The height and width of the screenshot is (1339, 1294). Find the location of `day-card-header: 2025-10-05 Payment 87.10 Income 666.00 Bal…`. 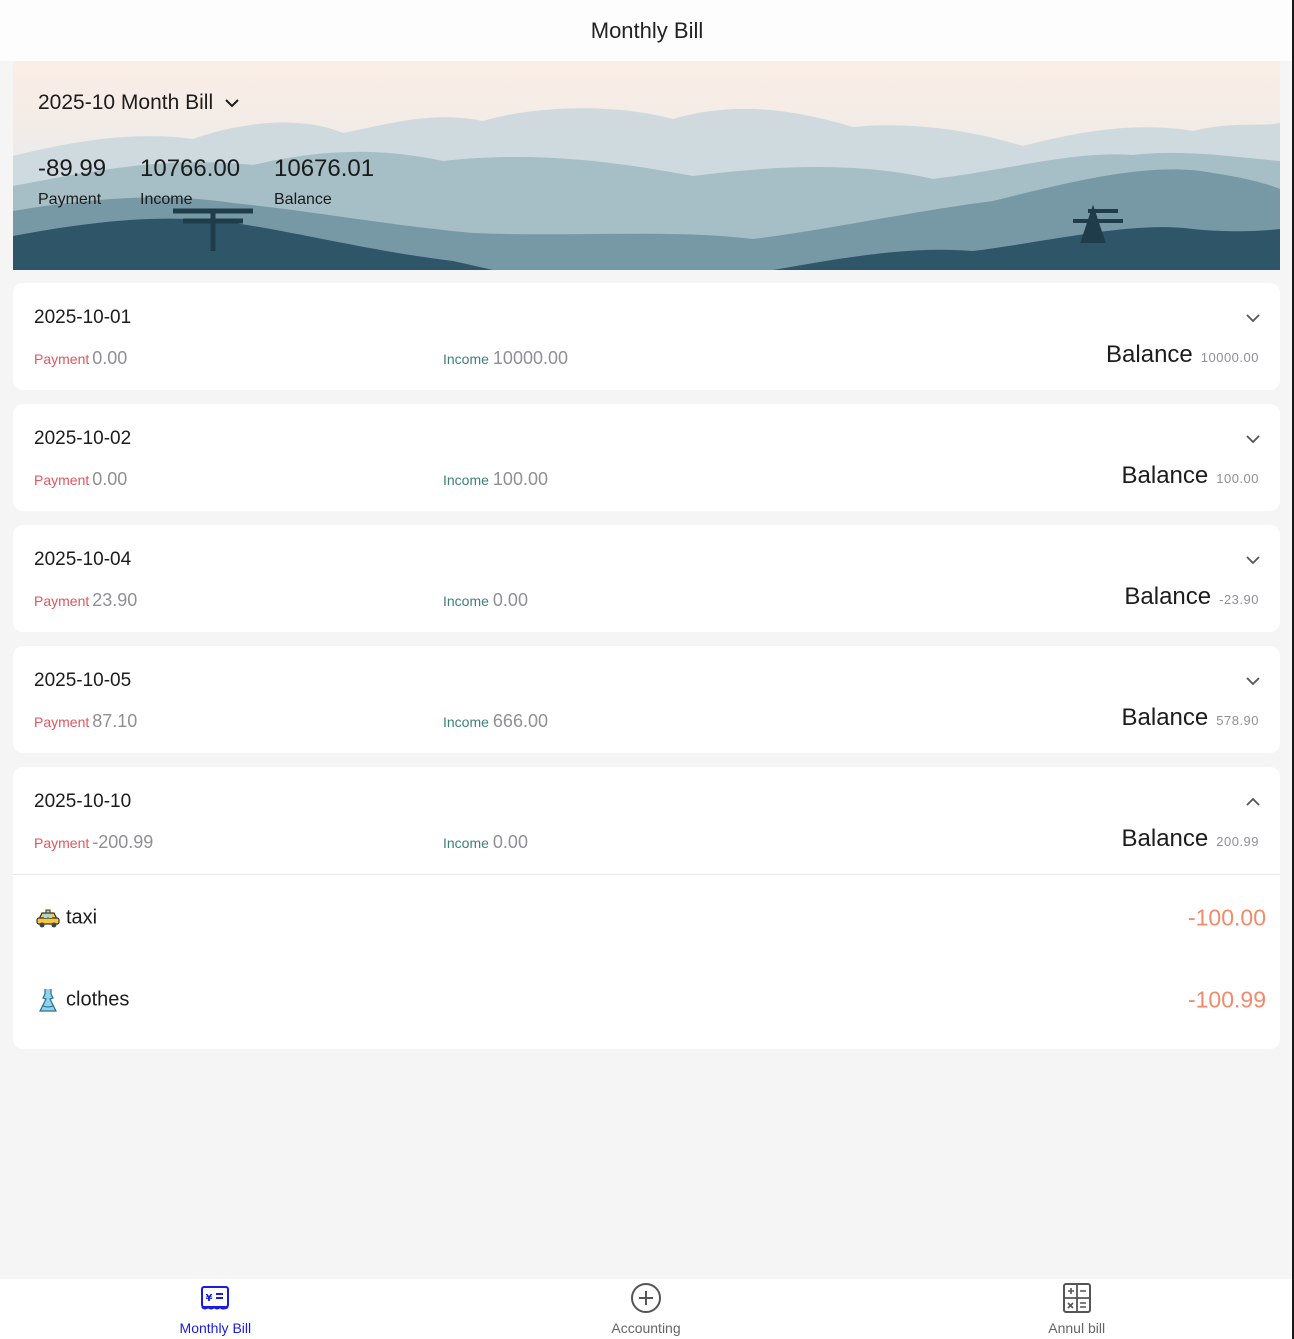

day-card-header: 2025-10-05 Payment 87.10 Income 666.00 Bal… is located at coordinates (646, 699).